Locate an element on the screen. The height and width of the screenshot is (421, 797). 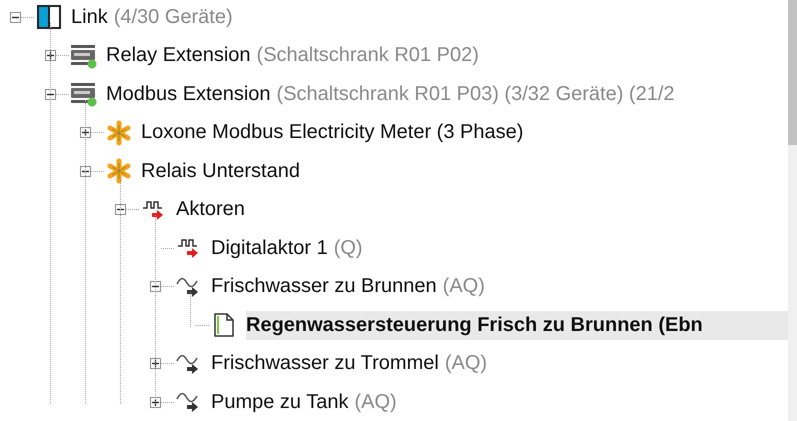
tree-item: Pumpe zu Tank (AQ) is located at coordinates (304, 402).